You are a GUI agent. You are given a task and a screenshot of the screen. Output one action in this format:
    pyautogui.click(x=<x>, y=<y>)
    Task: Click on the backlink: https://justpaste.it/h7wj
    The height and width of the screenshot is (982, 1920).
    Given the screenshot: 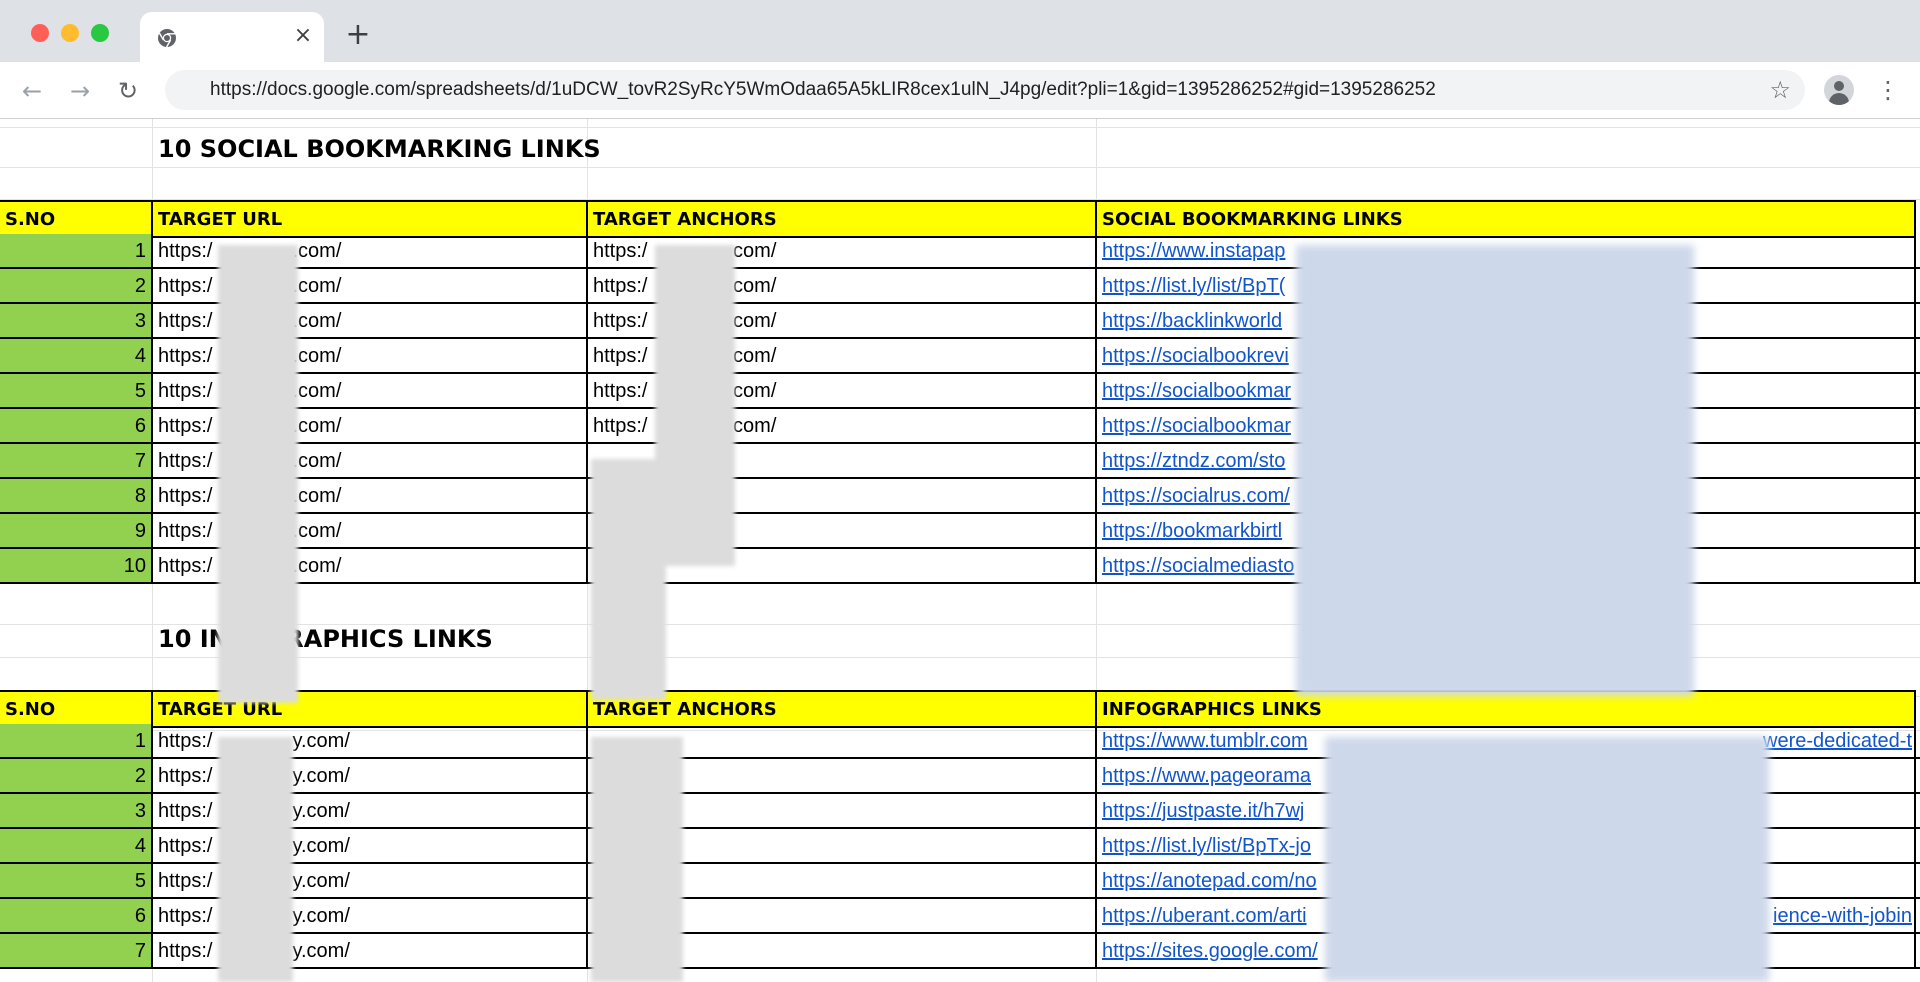 What is the action you would take?
    pyautogui.click(x=1203, y=811)
    